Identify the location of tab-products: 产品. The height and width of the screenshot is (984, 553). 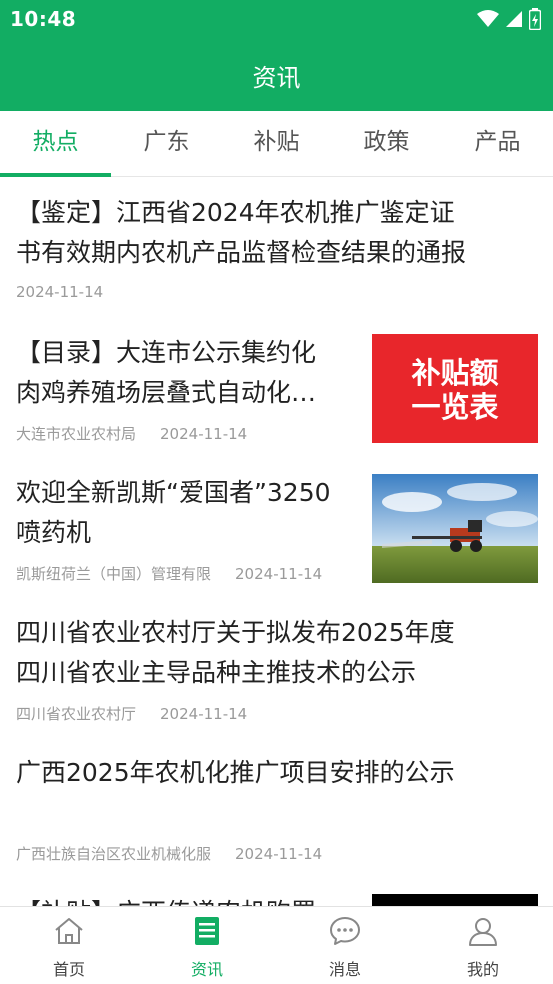
(497, 144).